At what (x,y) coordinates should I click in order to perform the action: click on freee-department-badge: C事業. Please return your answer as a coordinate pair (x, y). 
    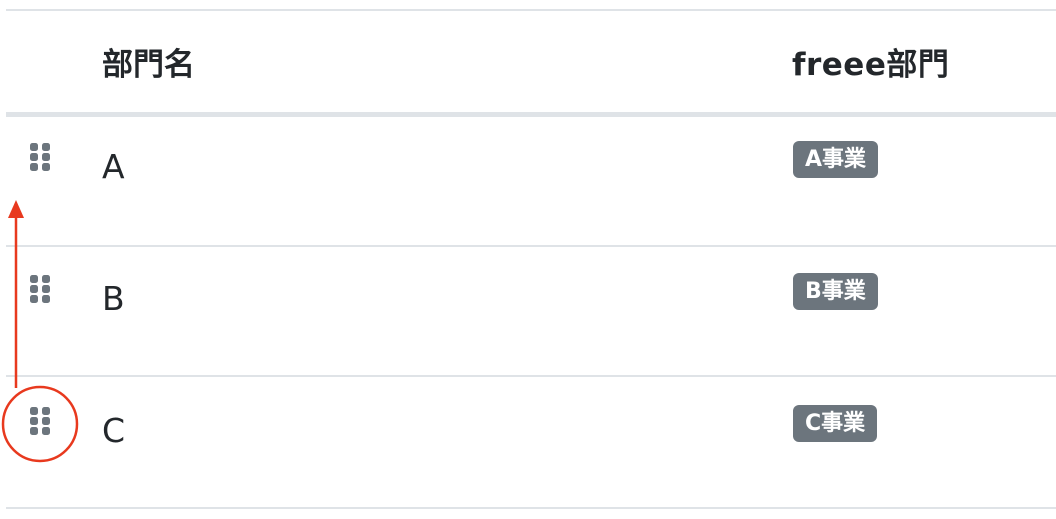
    Looking at the image, I should click on (835, 423).